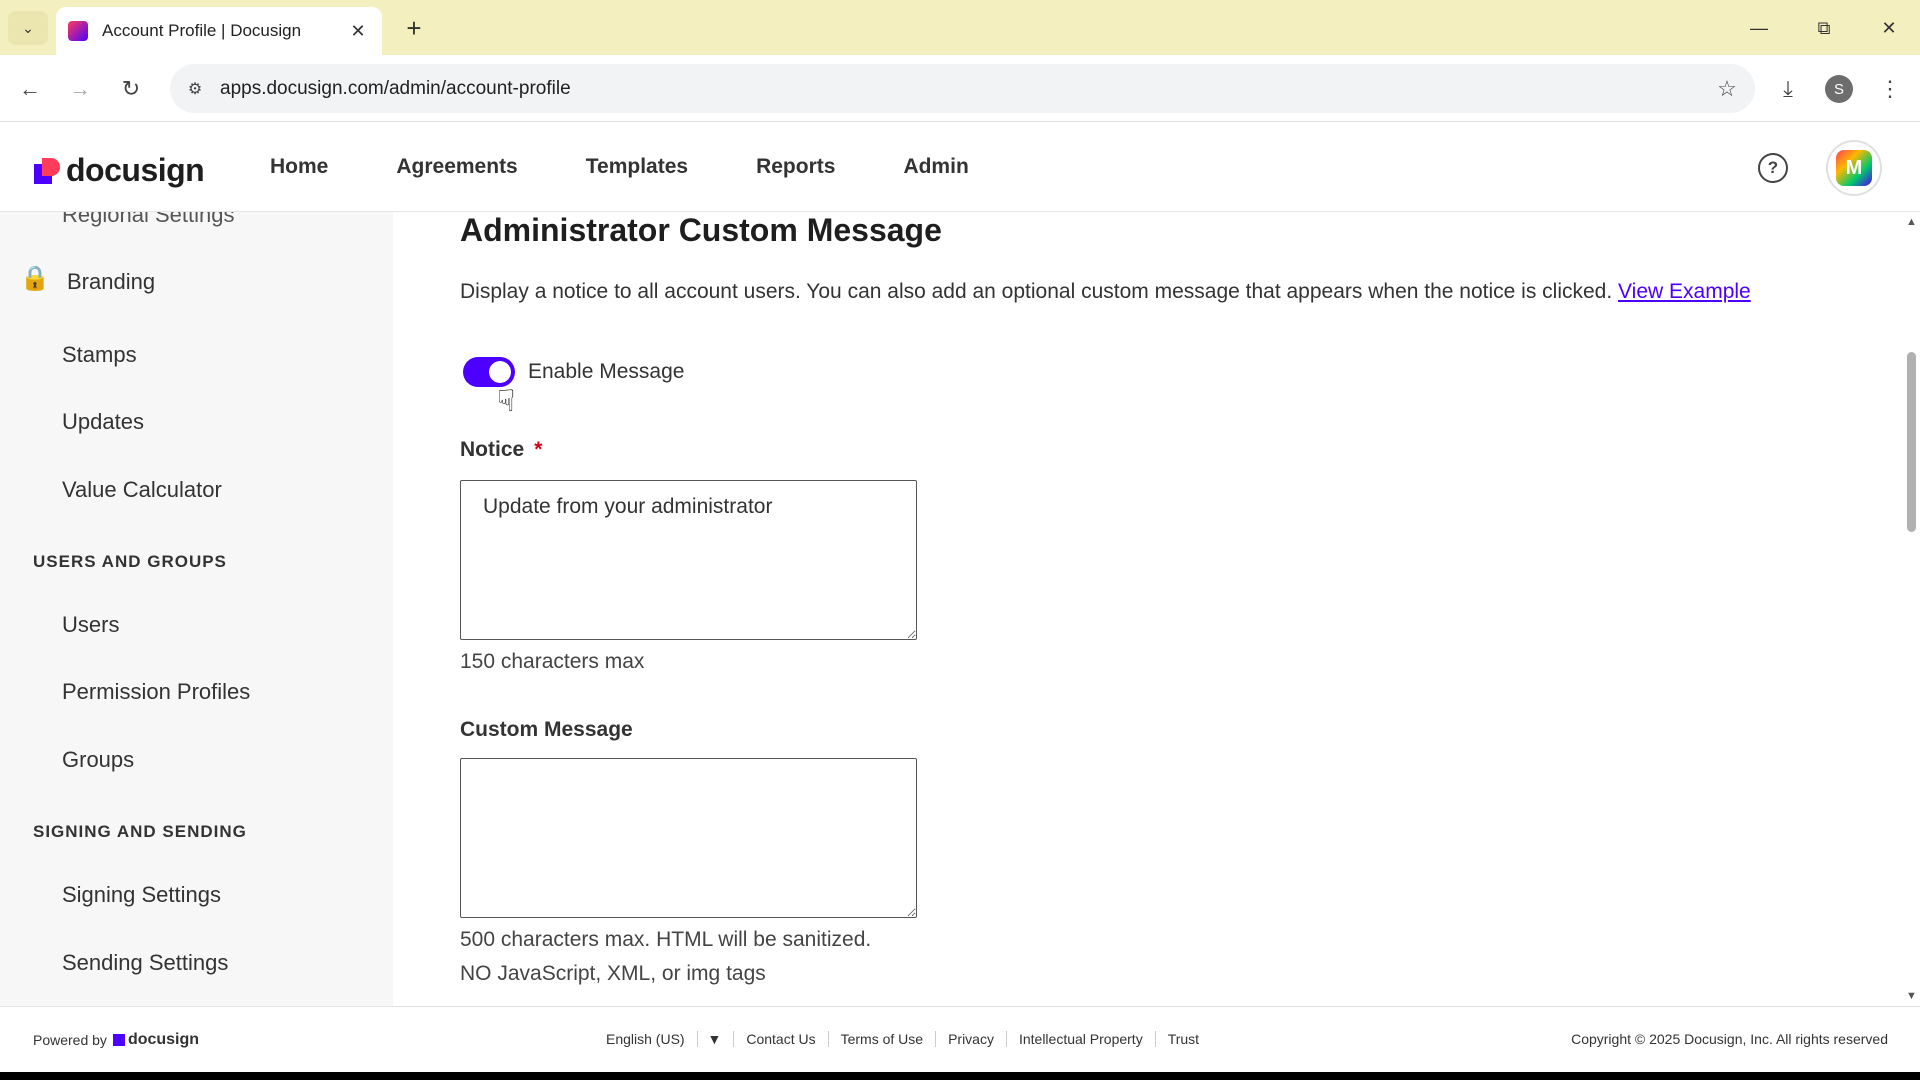 This screenshot has height=1080, width=1920. Describe the element at coordinates (688, 560) in the screenshot. I see `notice-textarea: Update from your administrator` at that location.